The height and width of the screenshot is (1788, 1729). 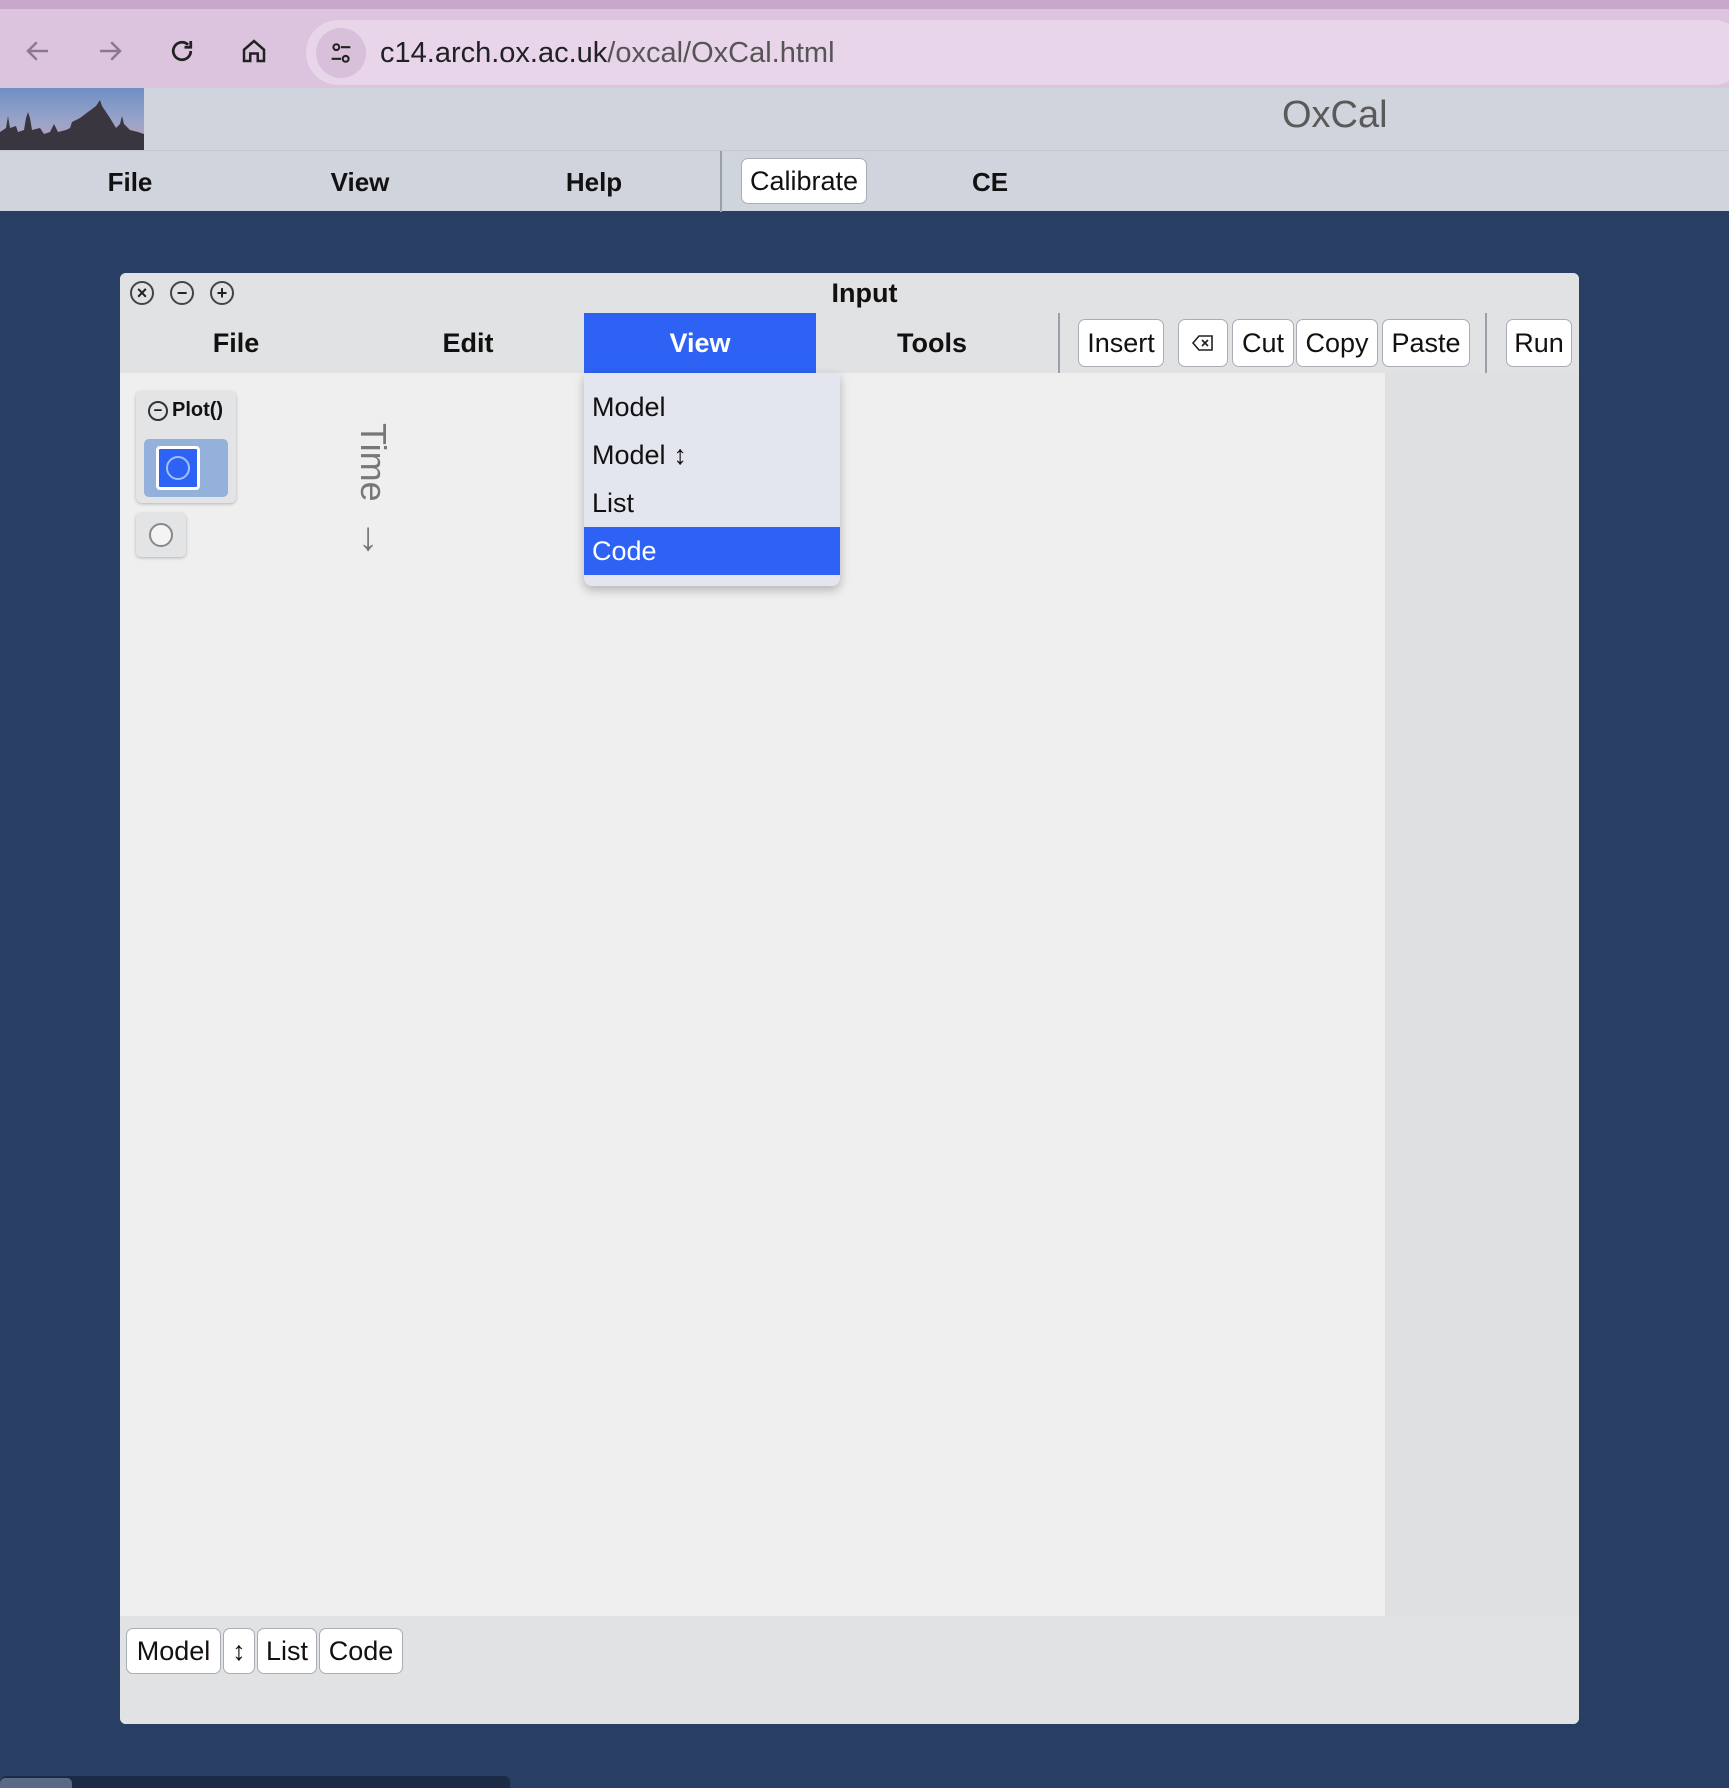 I want to click on window-menu-view: View, so click(x=700, y=343).